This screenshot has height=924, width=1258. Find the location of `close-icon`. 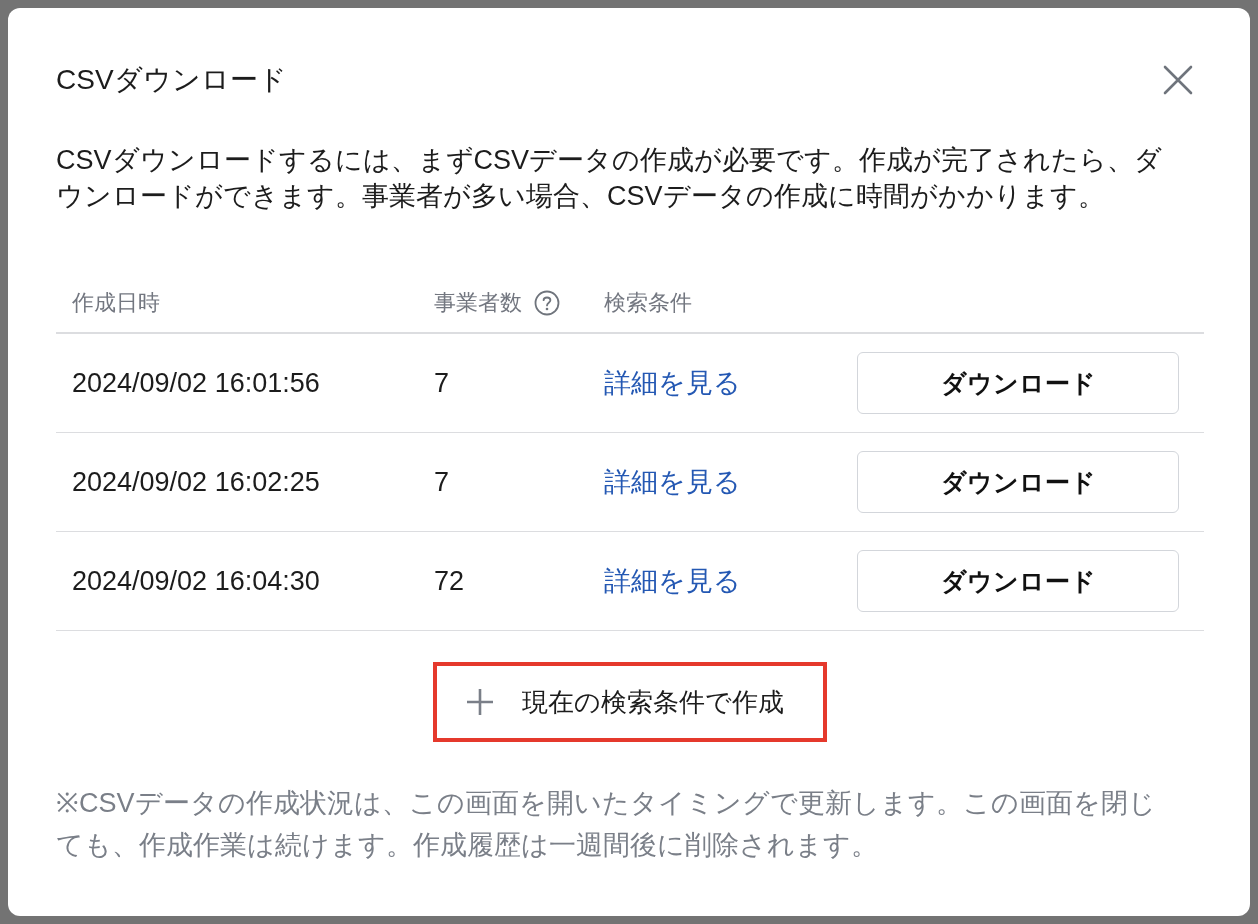

close-icon is located at coordinates (1178, 80).